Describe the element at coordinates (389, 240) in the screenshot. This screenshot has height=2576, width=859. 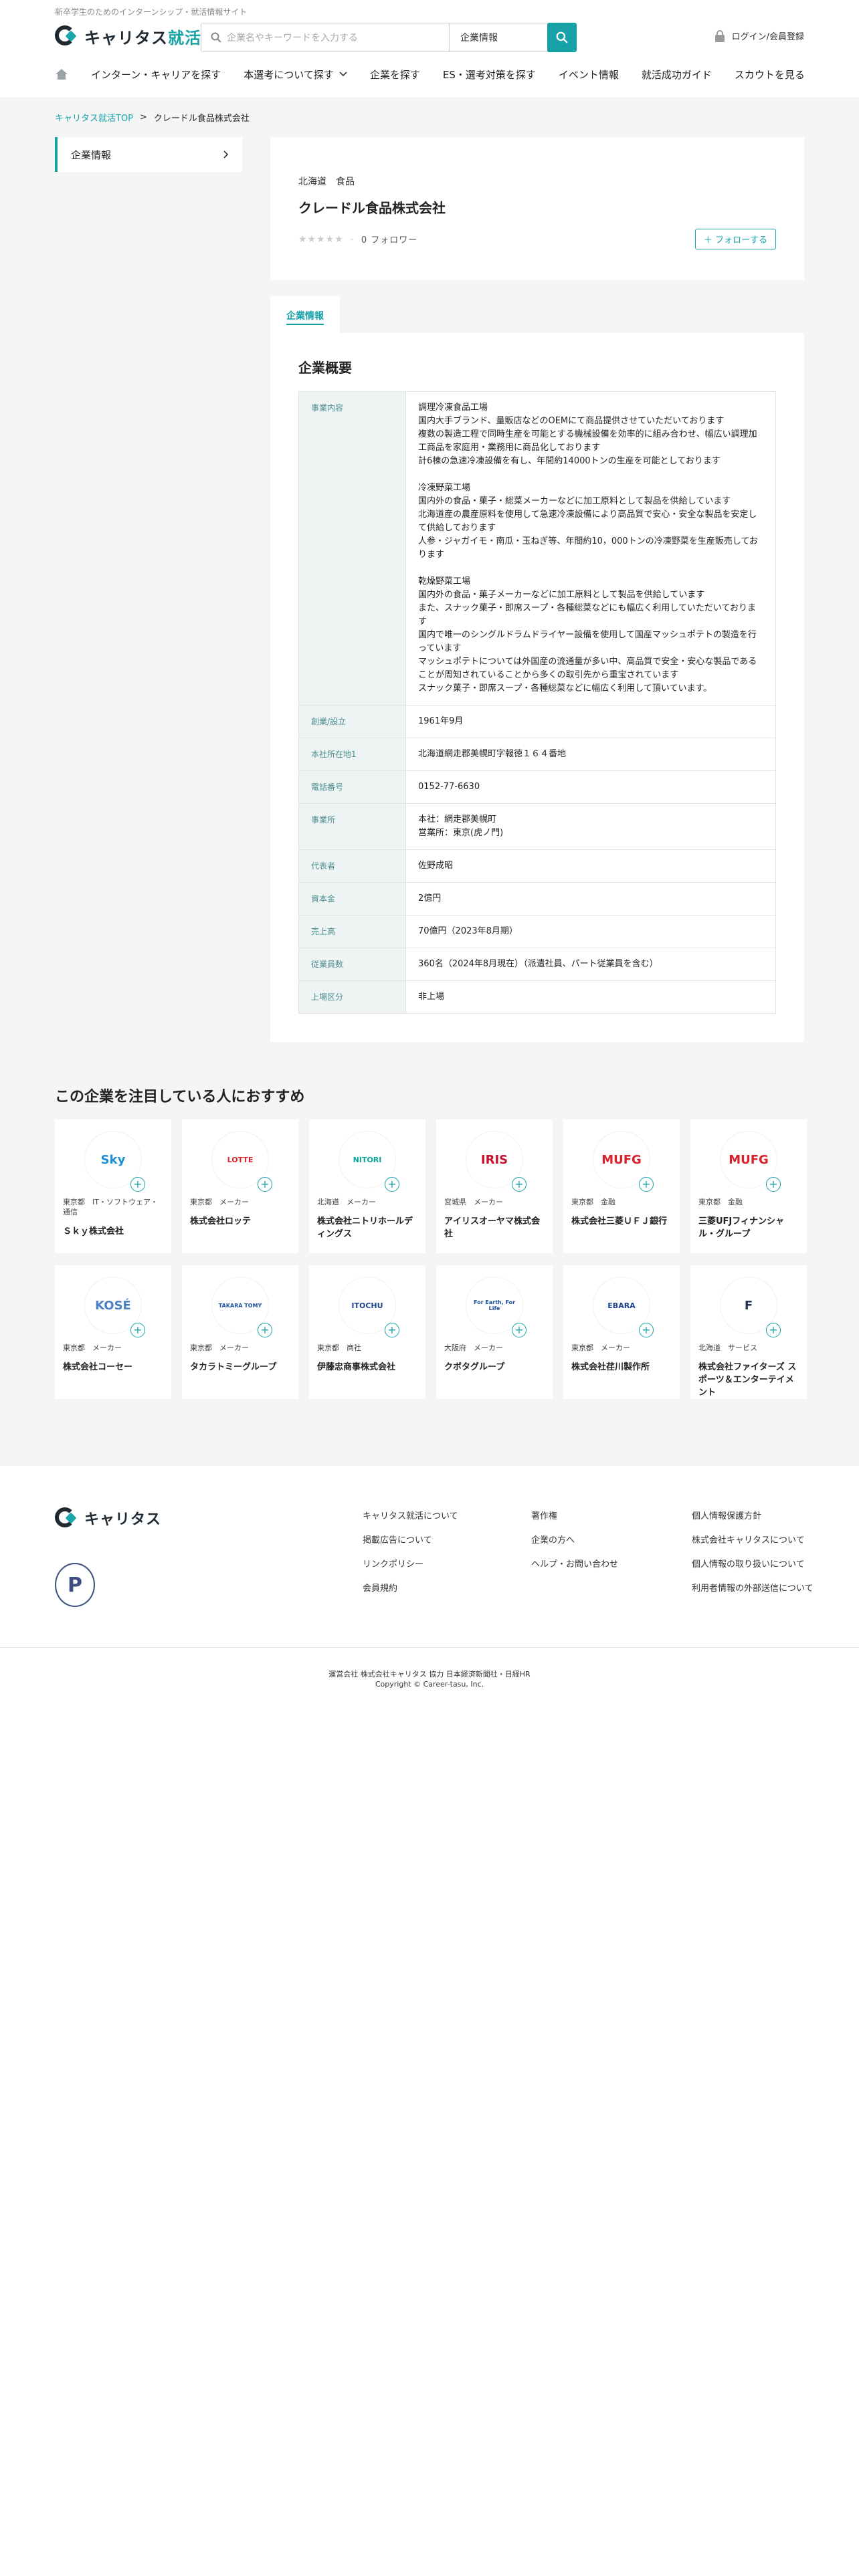
I see `follower-count: 0 フォロワー` at that location.